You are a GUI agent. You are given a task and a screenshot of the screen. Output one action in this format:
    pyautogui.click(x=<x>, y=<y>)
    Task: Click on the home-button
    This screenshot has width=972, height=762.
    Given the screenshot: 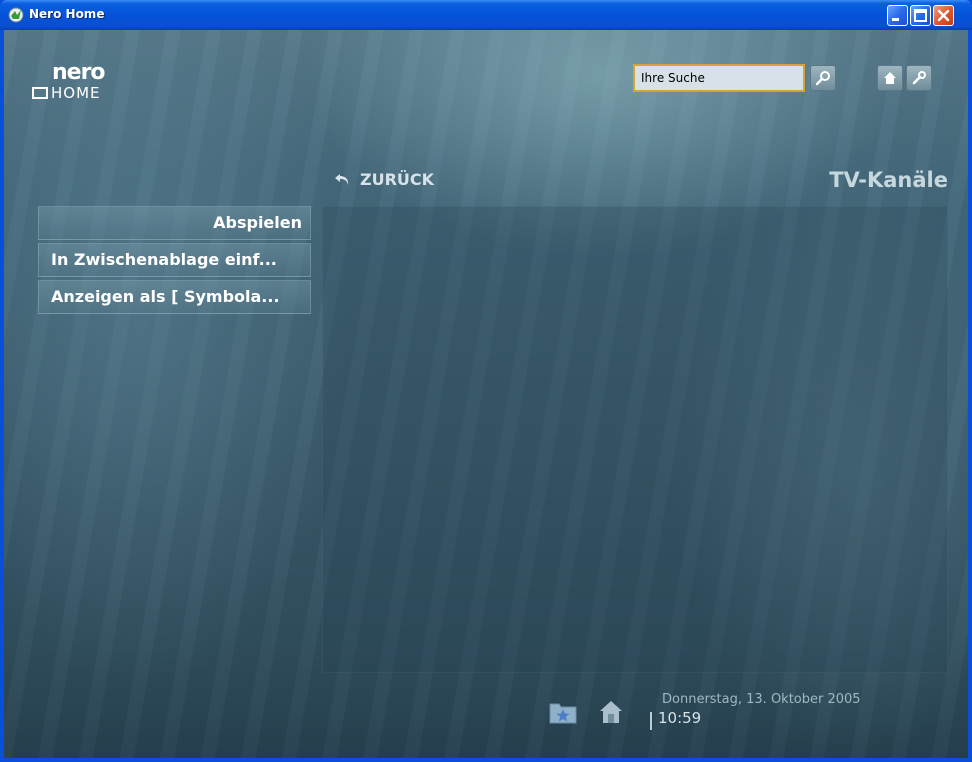 What is the action you would take?
    pyautogui.click(x=890, y=78)
    